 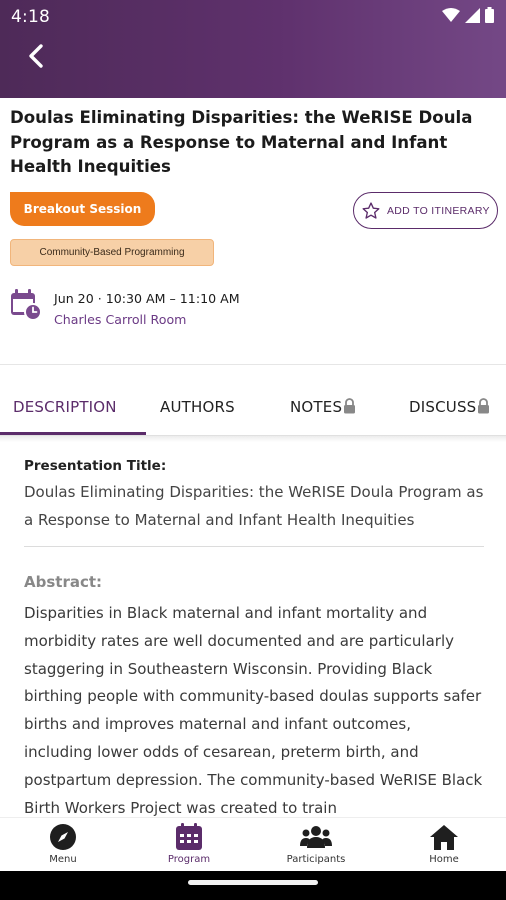 I want to click on tab-description: DESCRIPTION, so click(x=65, y=407).